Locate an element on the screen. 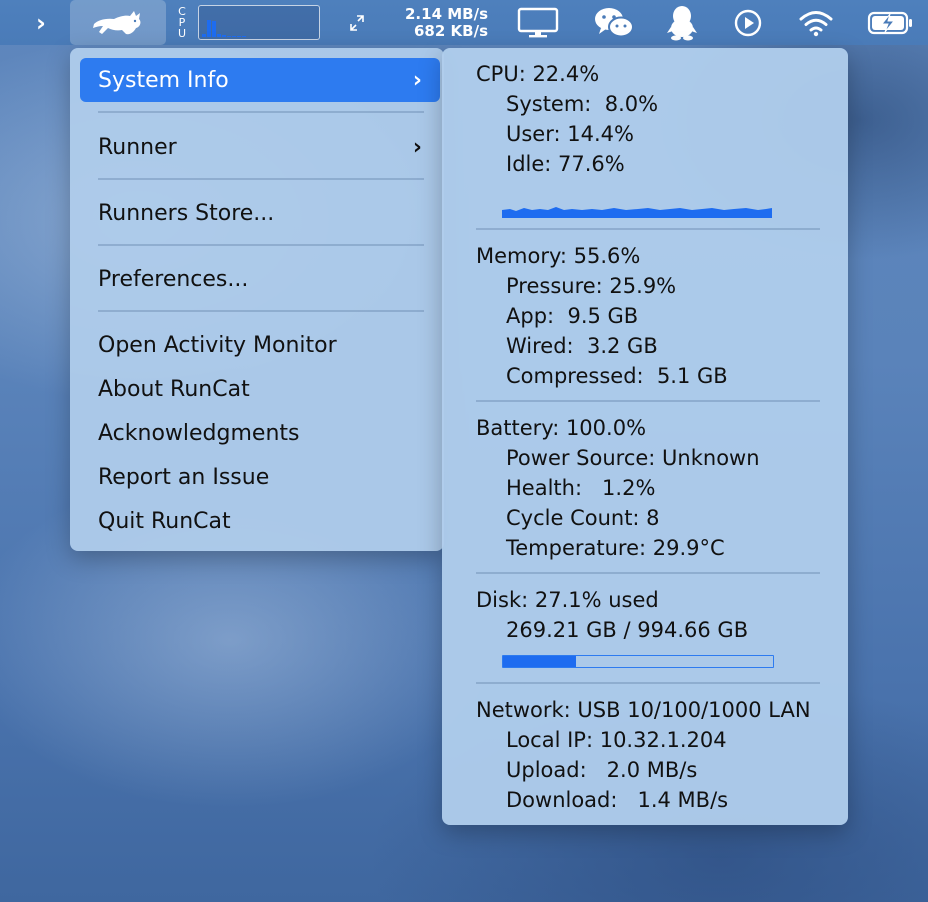 The height and width of the screenshot is (902, 928). memory-title: Memory: 55.6% is located at coordinates (558, 256).